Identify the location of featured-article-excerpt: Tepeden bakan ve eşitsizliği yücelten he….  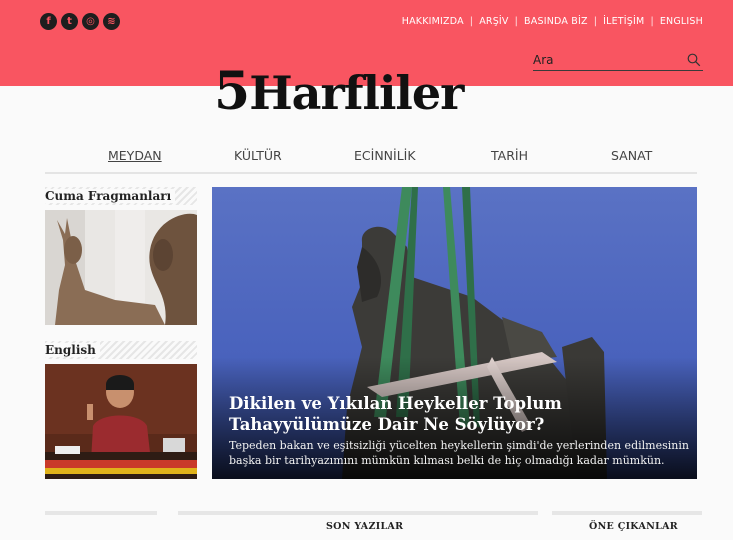
(459, 453).